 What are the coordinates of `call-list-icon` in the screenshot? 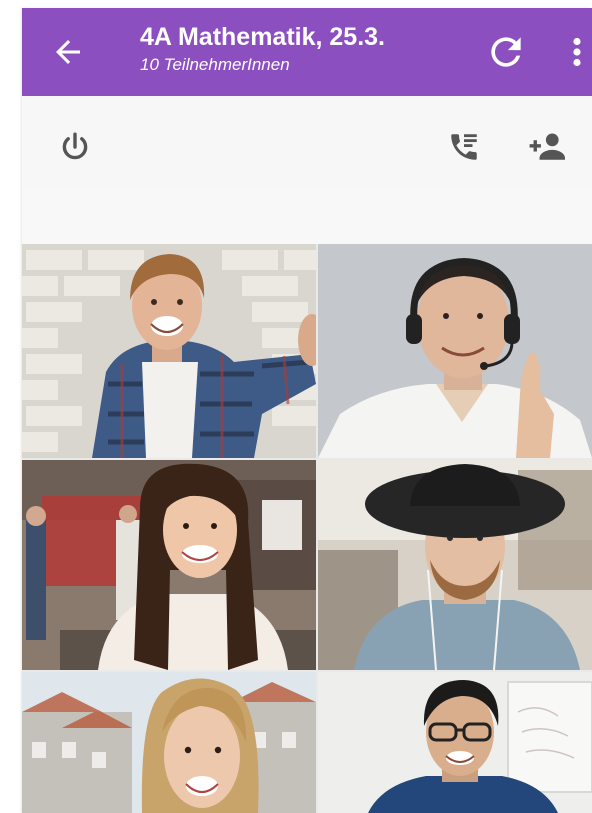 It's located at (464, 147).